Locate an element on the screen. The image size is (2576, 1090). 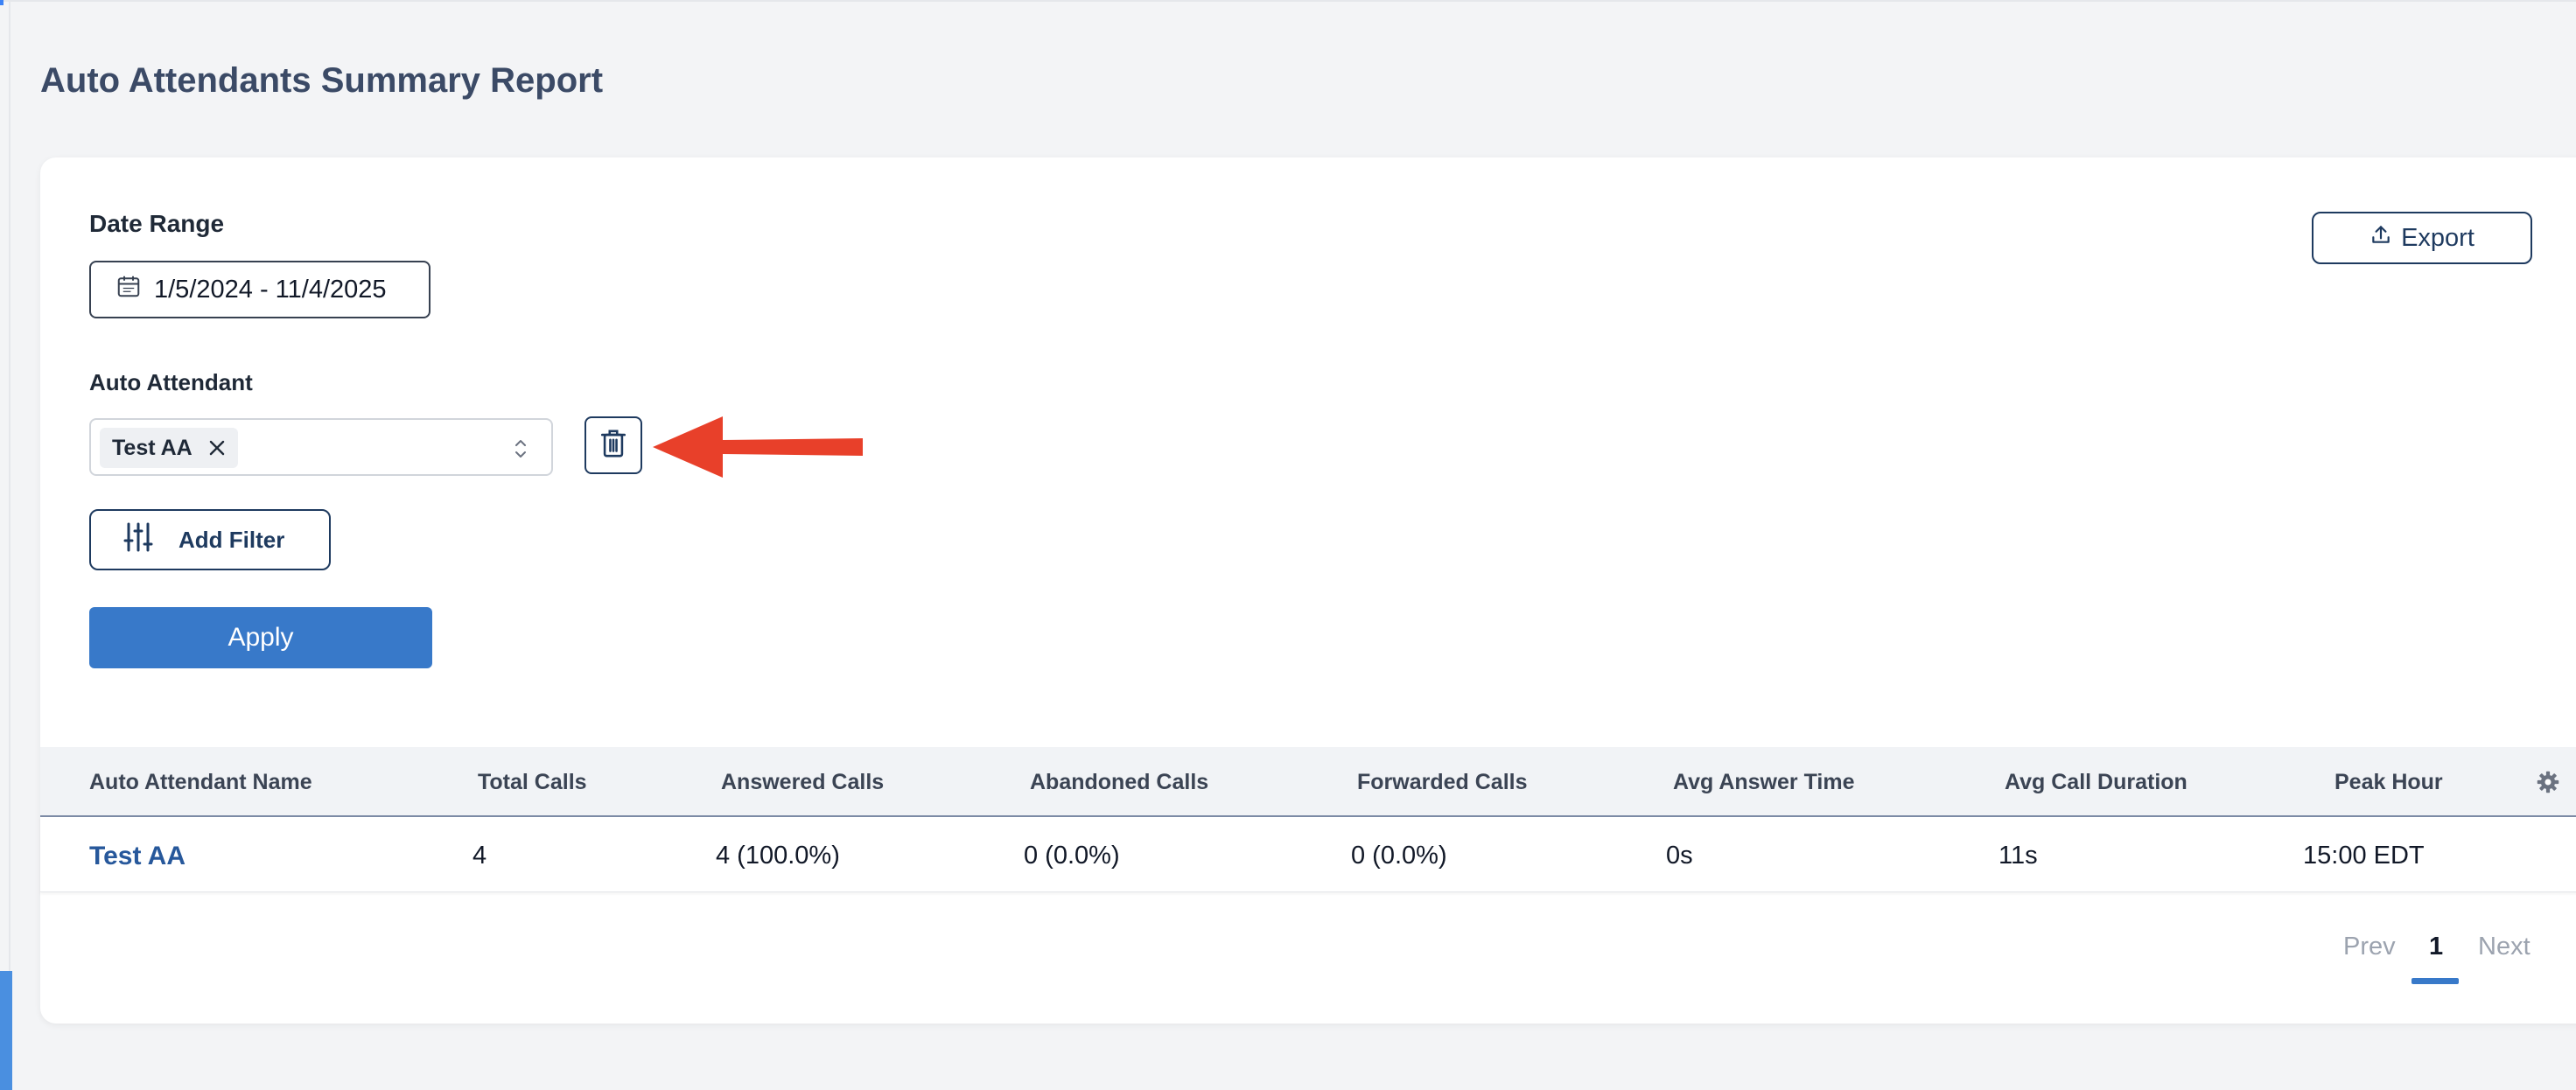
date-range-label: Date Range is located at coordinates (157, 223).